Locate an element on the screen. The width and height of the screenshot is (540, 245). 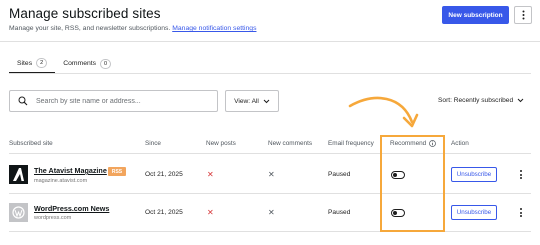
sort-label: Sort: Recently subscribed is located at coordinates (476, 100).